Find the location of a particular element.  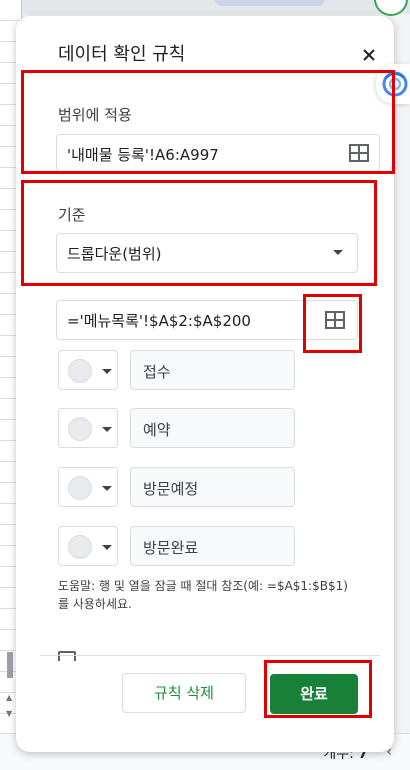

criteria-dropdown: 드롭다운(범위) is located at coordinates (207, 253).